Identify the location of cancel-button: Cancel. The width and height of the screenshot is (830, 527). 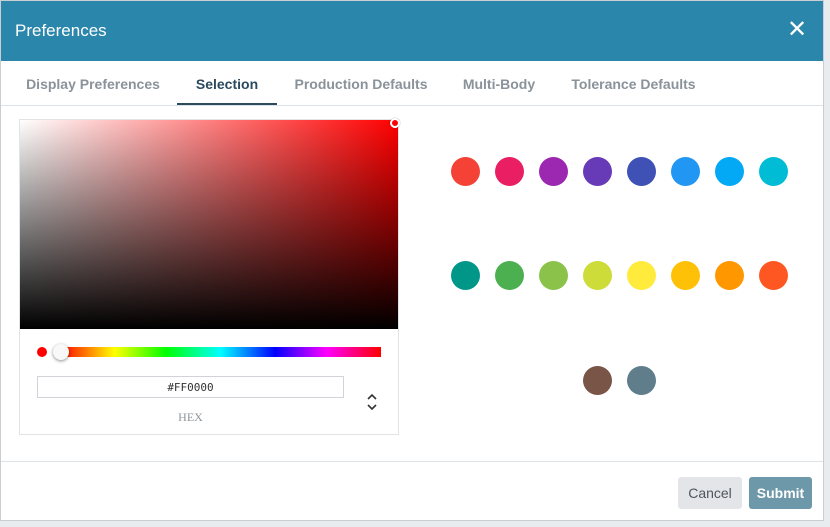
(710, 493).